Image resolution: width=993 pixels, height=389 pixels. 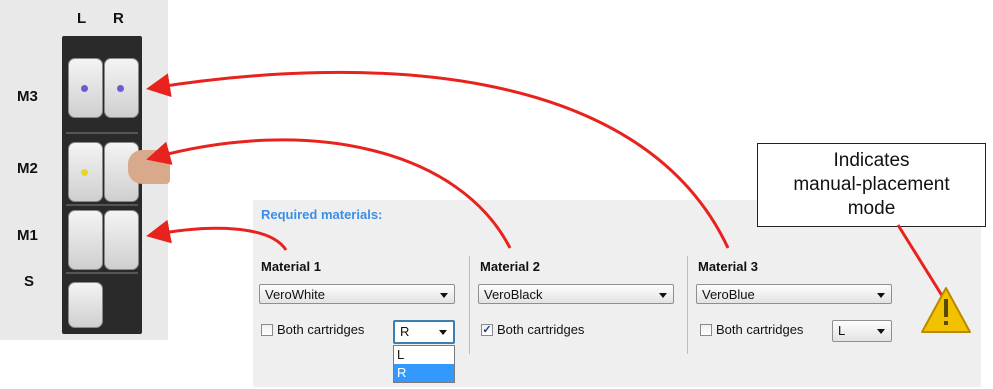 What do you see at coordinates (329, 193) in the screenshot?
I see `arrow-to-m2` at bounding box center [329, 193].